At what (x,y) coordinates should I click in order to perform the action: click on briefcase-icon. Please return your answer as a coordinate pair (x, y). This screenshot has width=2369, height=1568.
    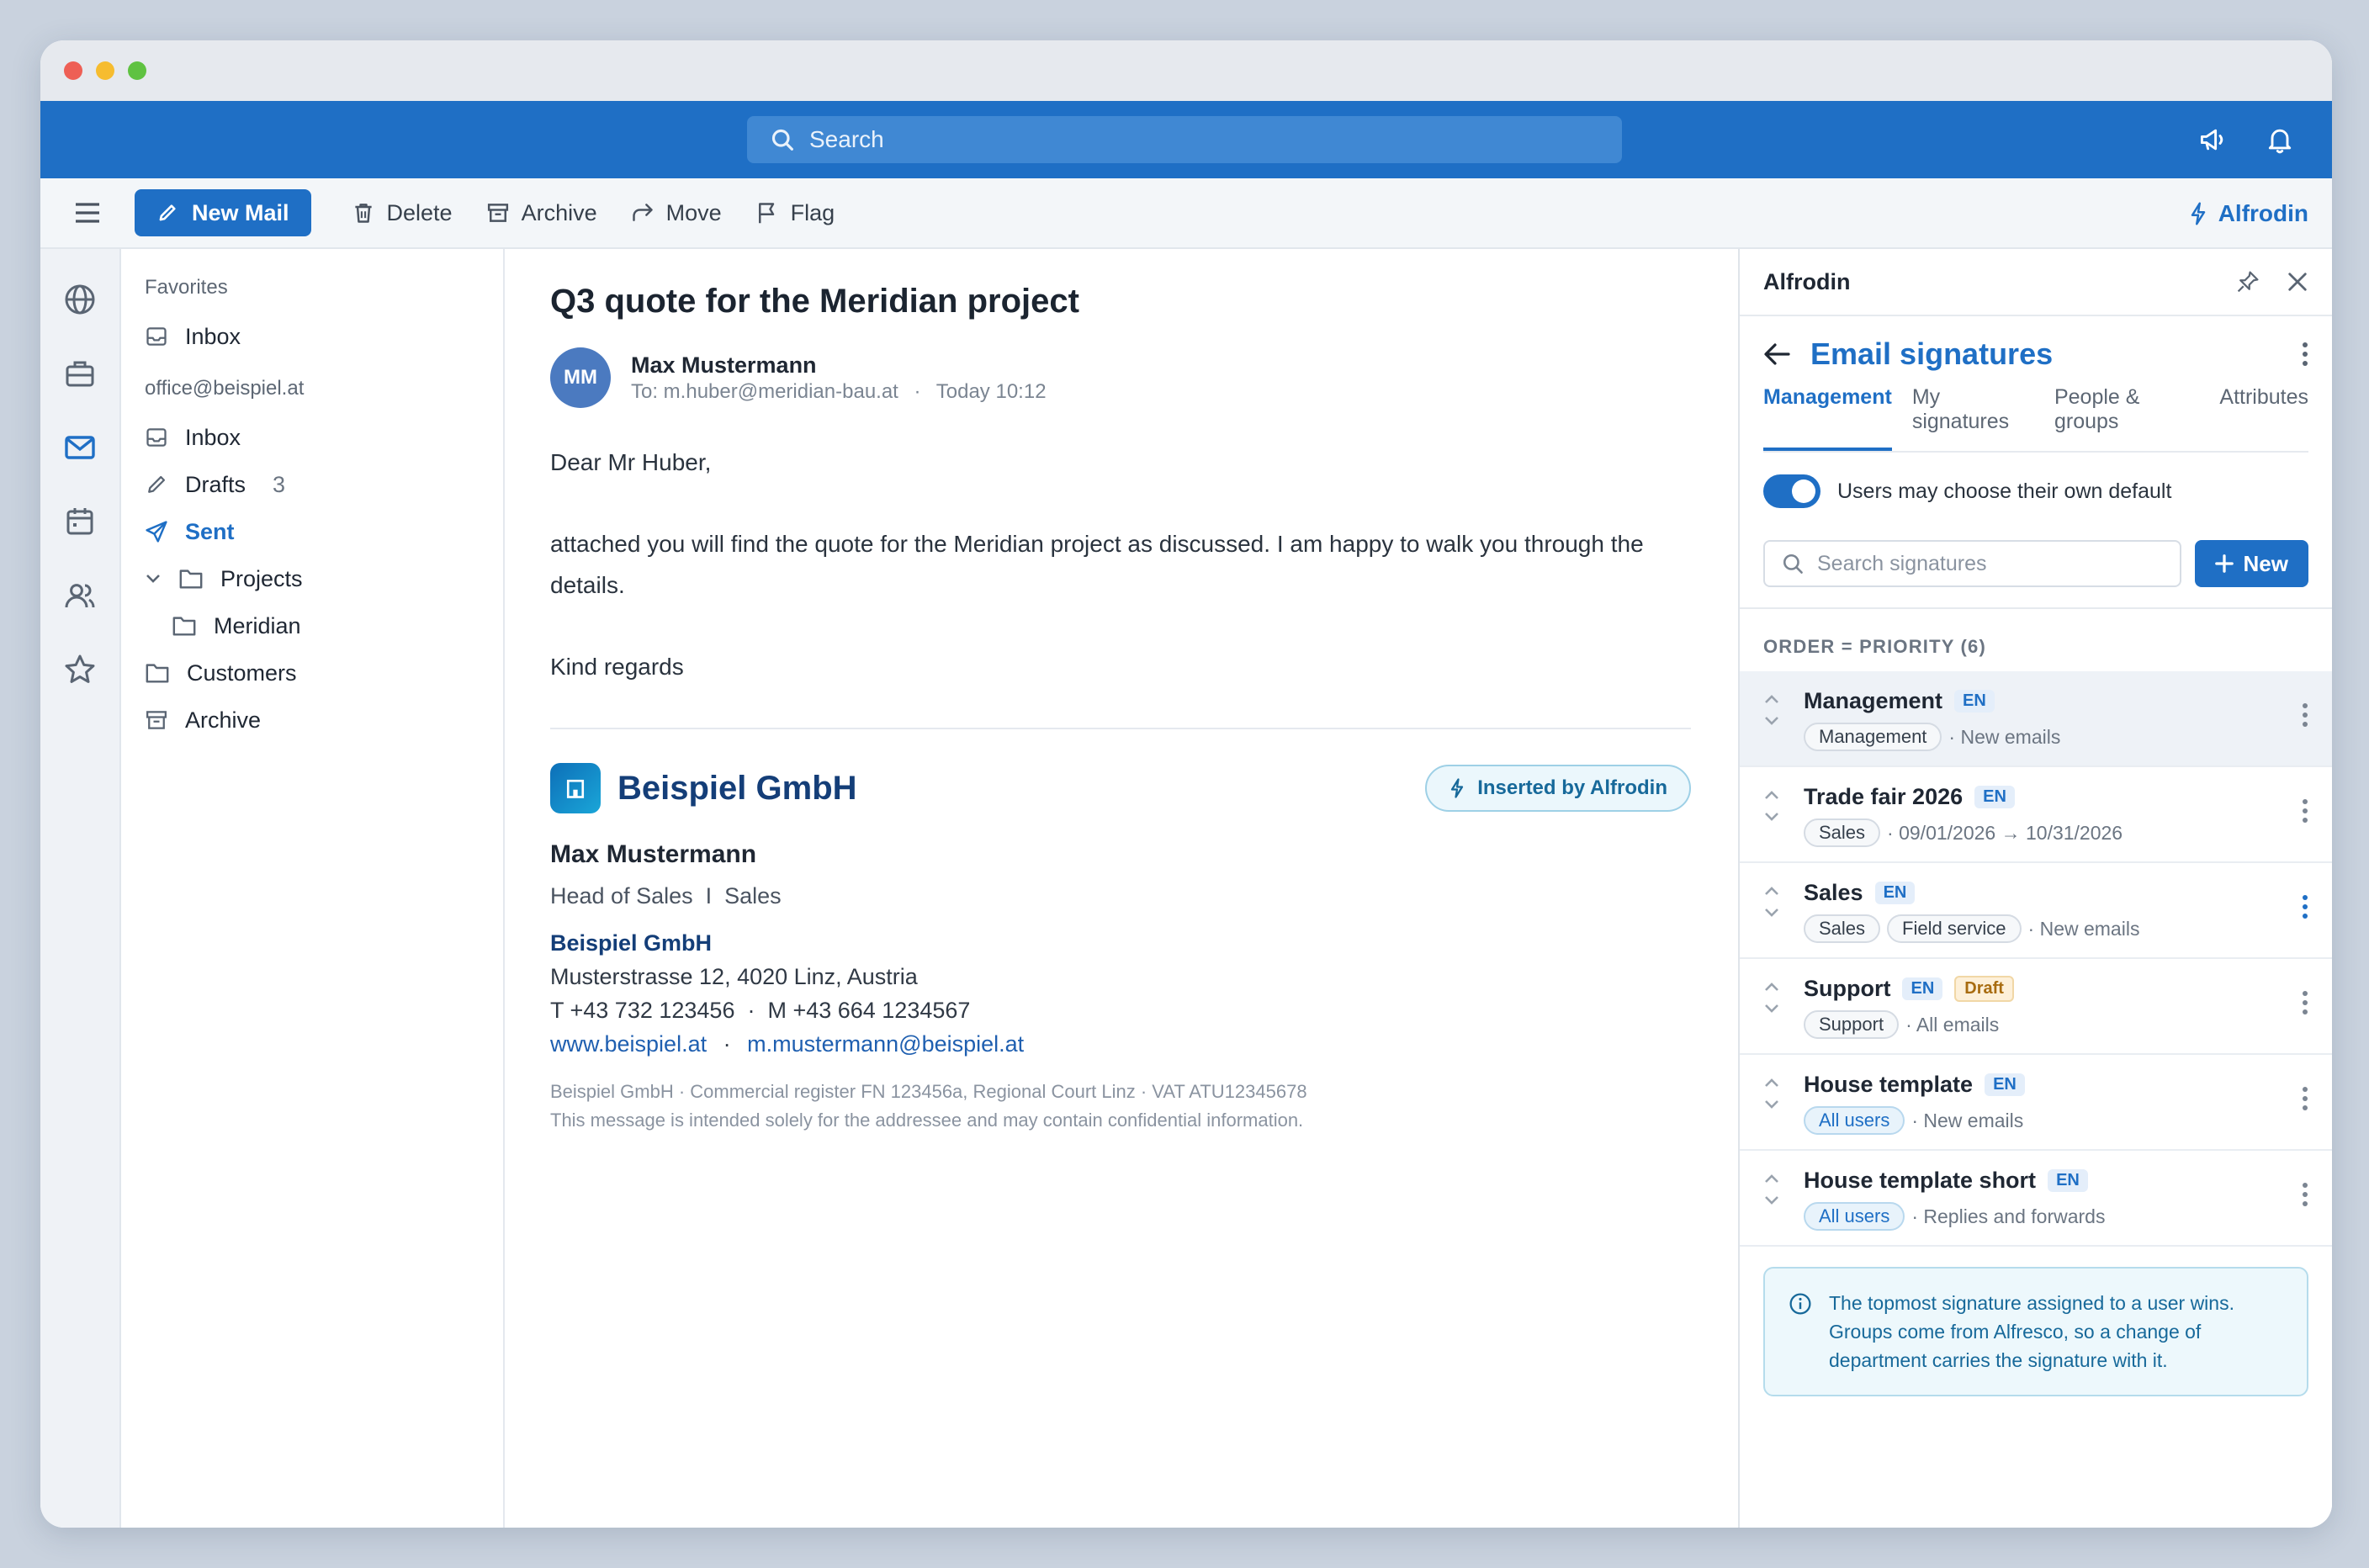
    Looking at the image, I should click on (80, 373).